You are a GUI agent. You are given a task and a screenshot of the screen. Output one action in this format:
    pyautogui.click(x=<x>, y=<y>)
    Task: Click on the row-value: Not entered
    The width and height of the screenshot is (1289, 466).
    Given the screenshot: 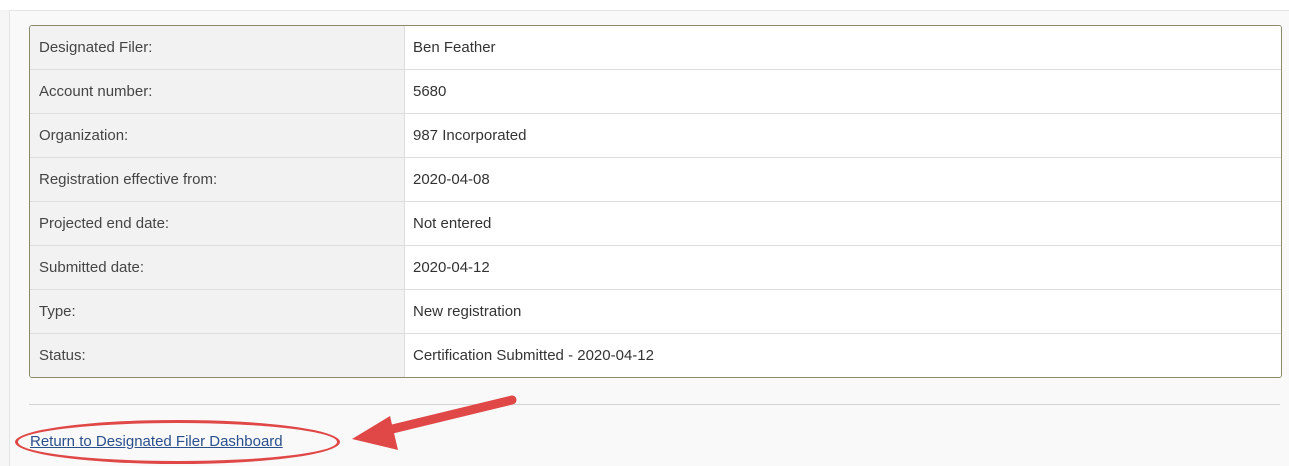 What is the action you would take?
    pyautogui.click(x=842, y=223)
    